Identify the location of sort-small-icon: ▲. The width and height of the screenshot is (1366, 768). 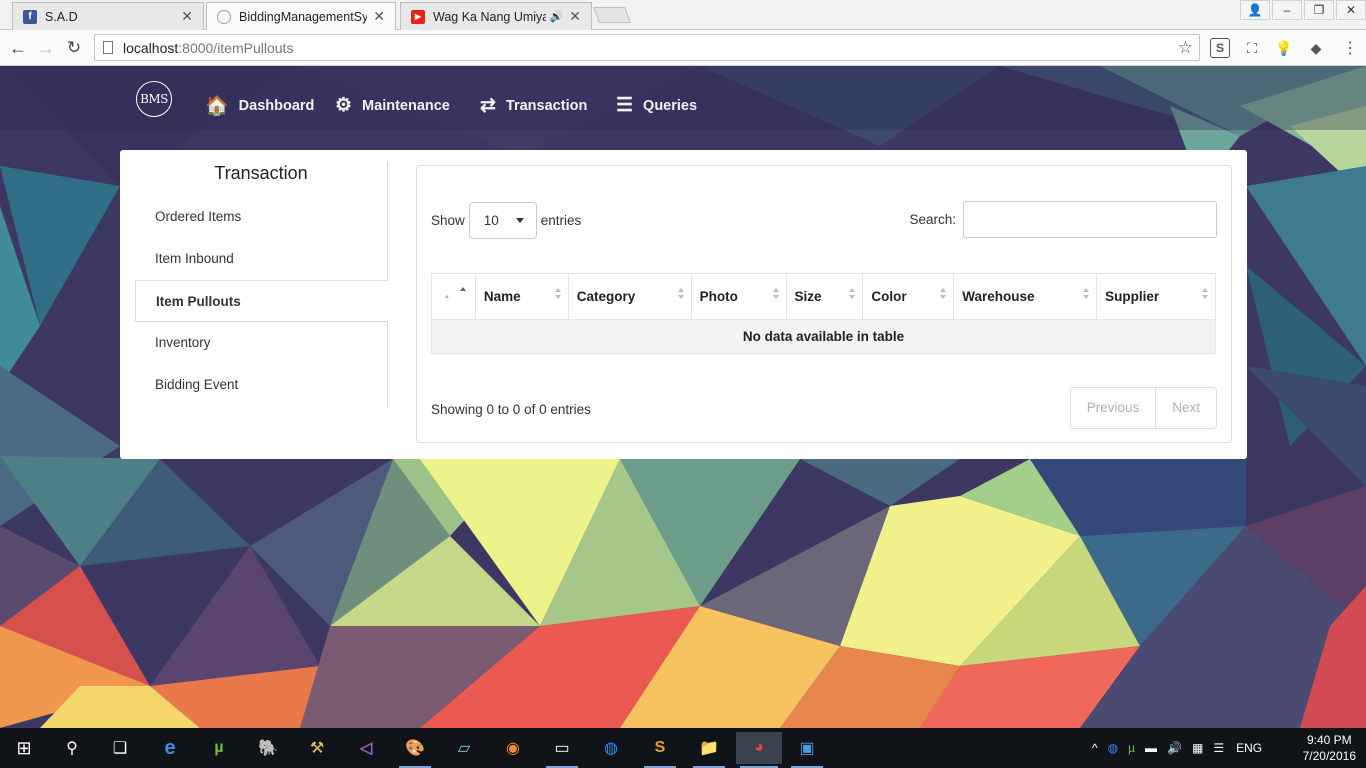
(447, 297).